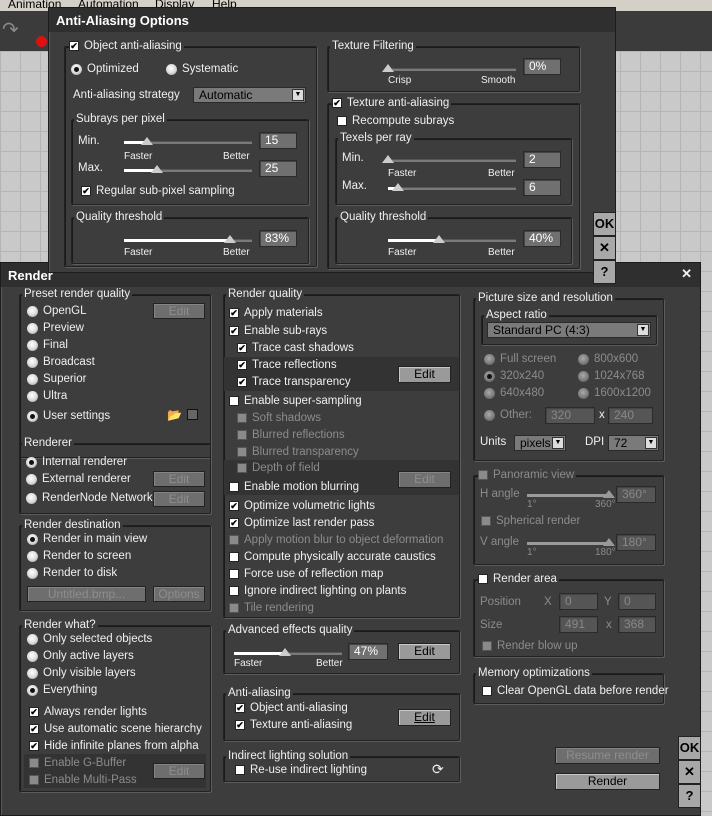  What do you see at coordinates (452, 239) in the screenshot?
I see `texture-quality-slider` at bounding box center [452, 239].